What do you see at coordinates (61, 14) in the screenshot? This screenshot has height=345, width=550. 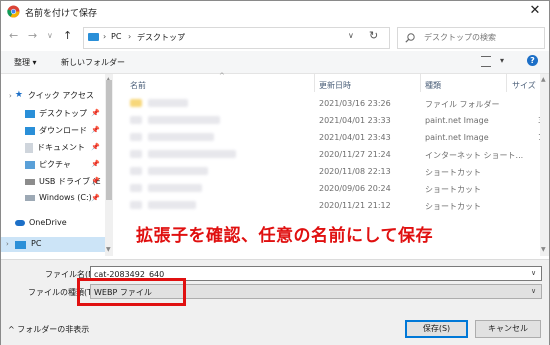 I see `window-title: 名前を付けて保存` at bounding box center [61, 14].